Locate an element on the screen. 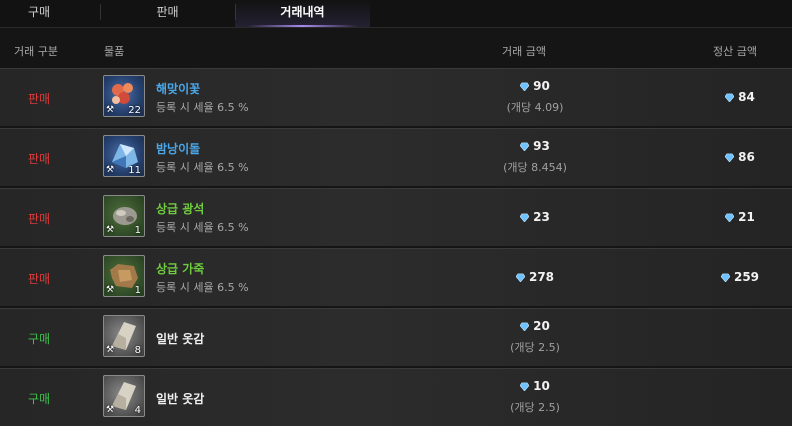  item-count: 22 is located at coordinates (134, 110).